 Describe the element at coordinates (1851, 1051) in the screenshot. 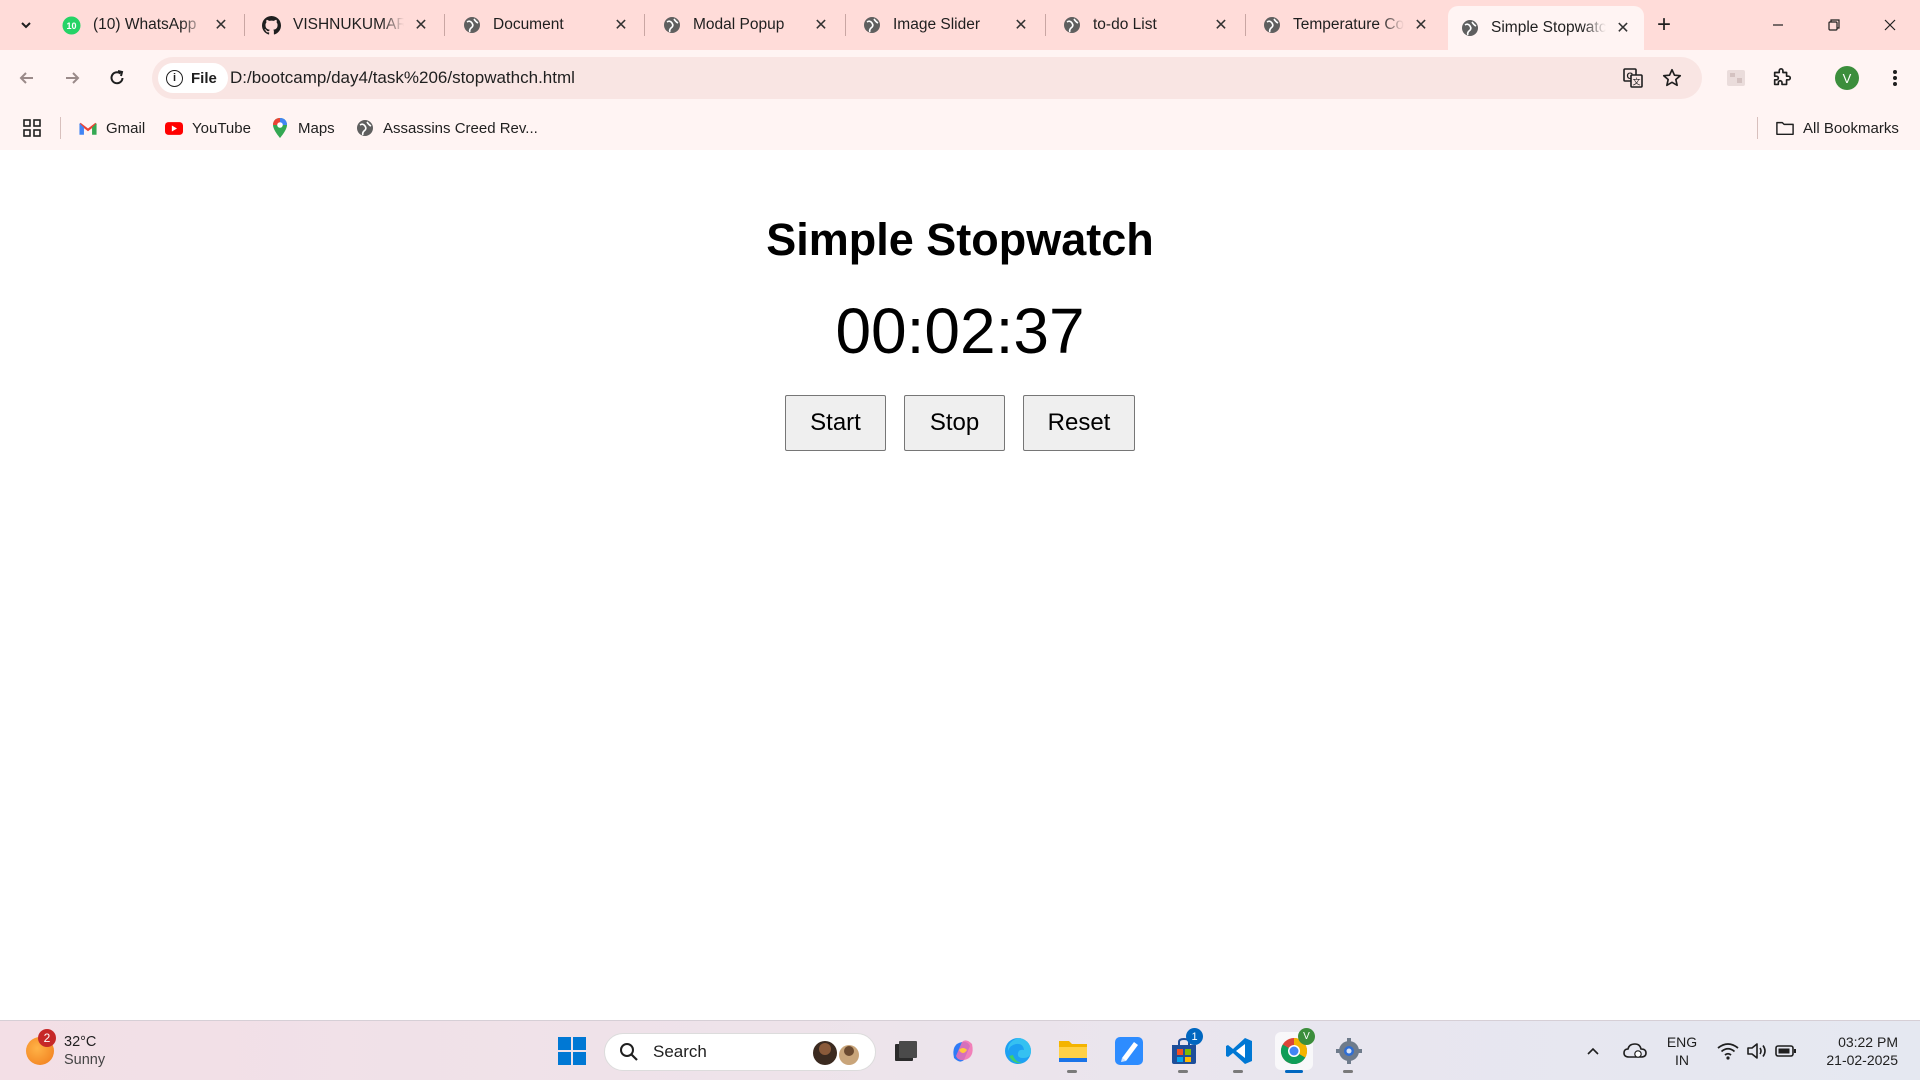

I see `taskbar-clock: 03:22 PM 21-02-2025` at that location.